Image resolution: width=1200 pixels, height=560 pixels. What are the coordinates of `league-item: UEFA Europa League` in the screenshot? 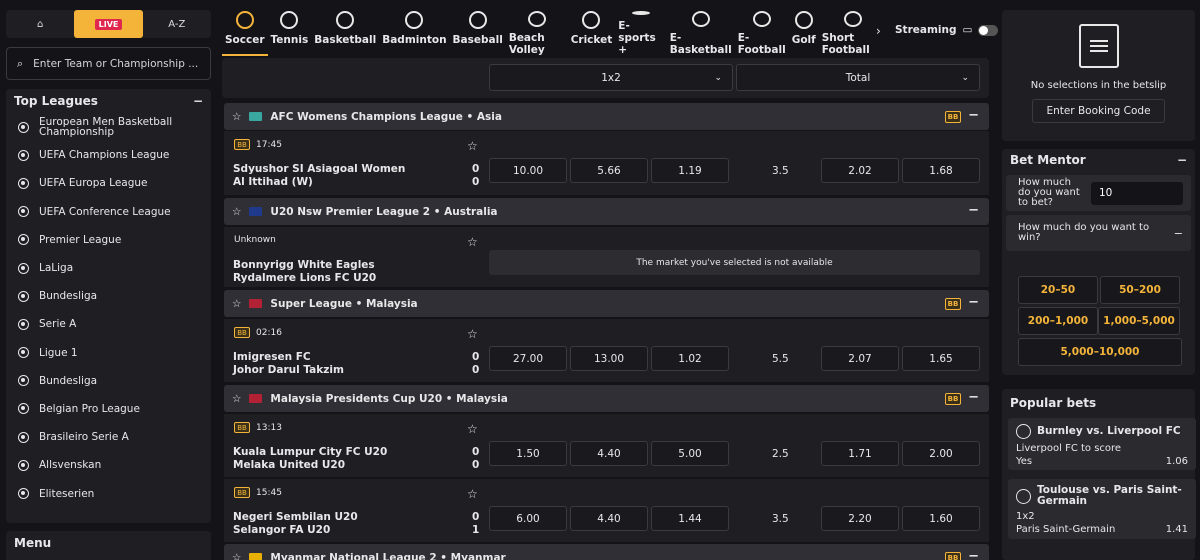 It's located at (108, 183).